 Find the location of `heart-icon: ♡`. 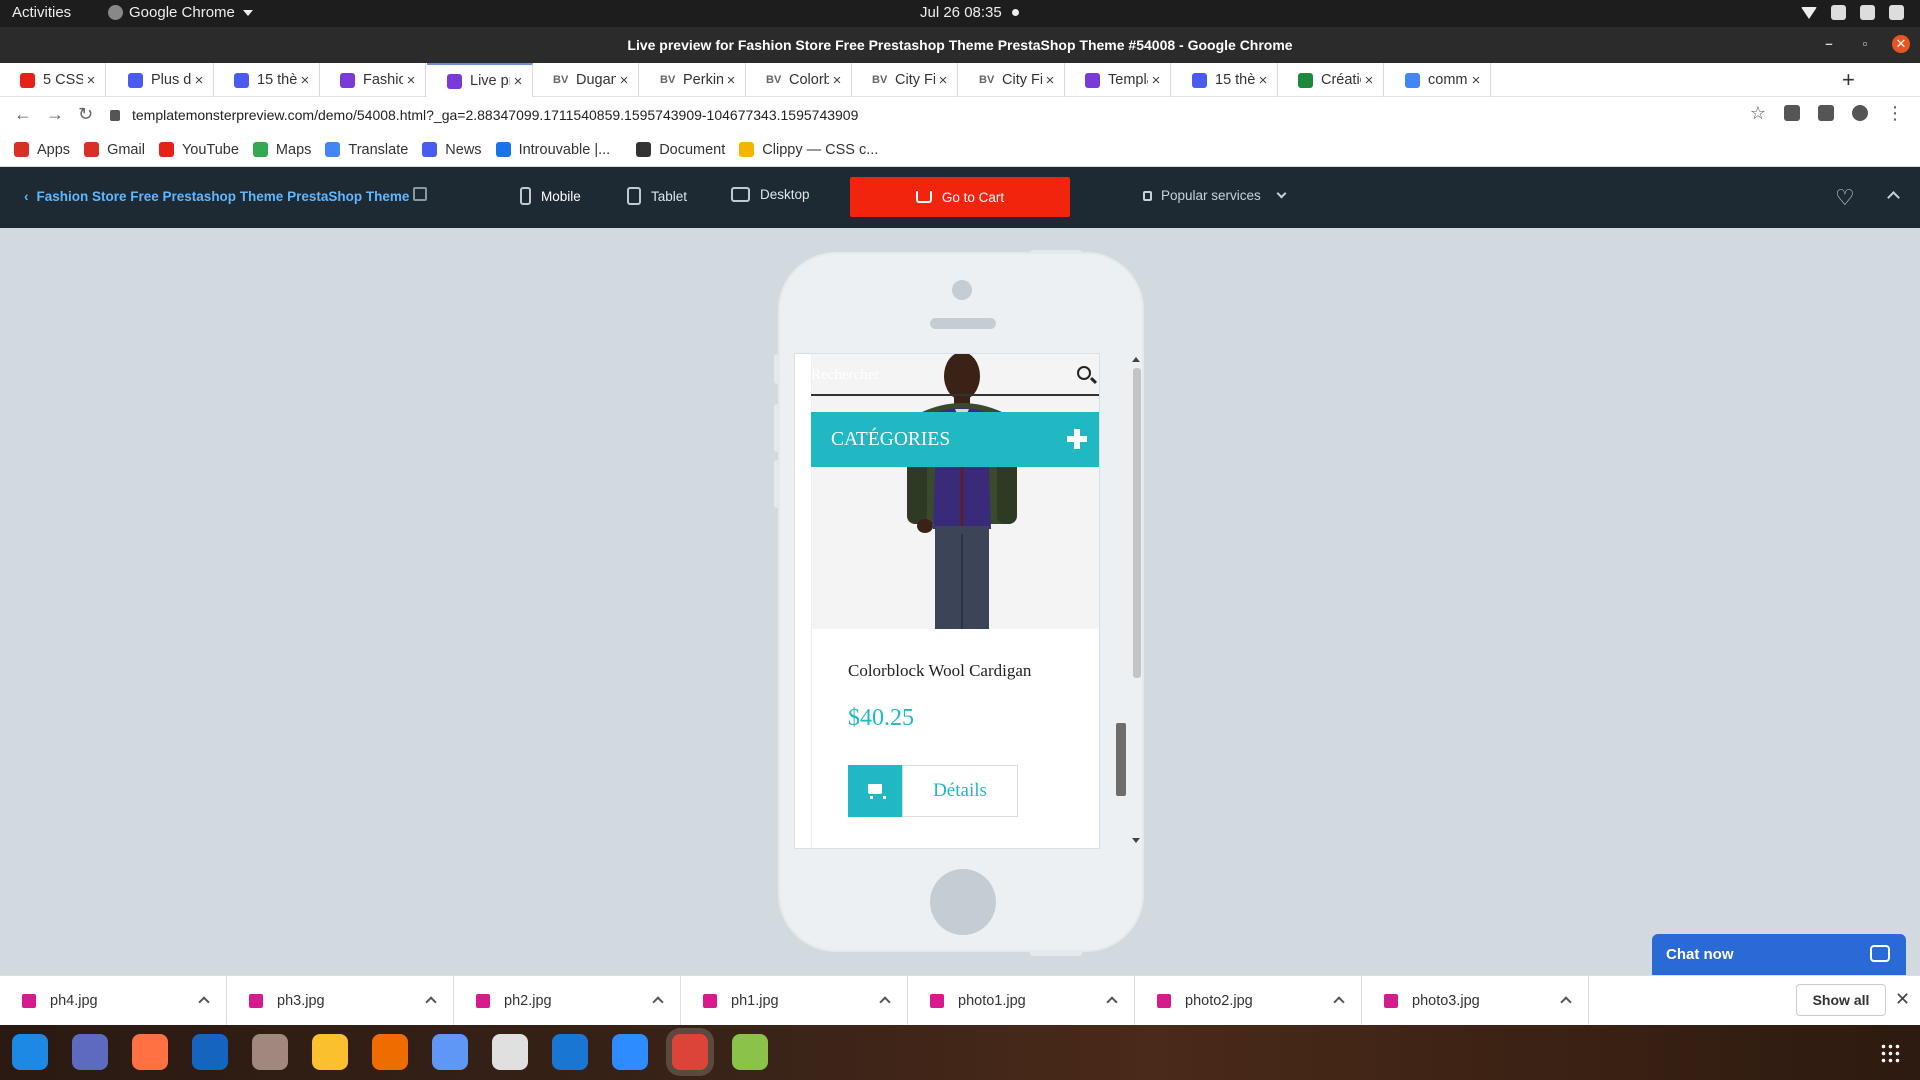

heart-icon: ♡ is located at coordinates (1845, 198).